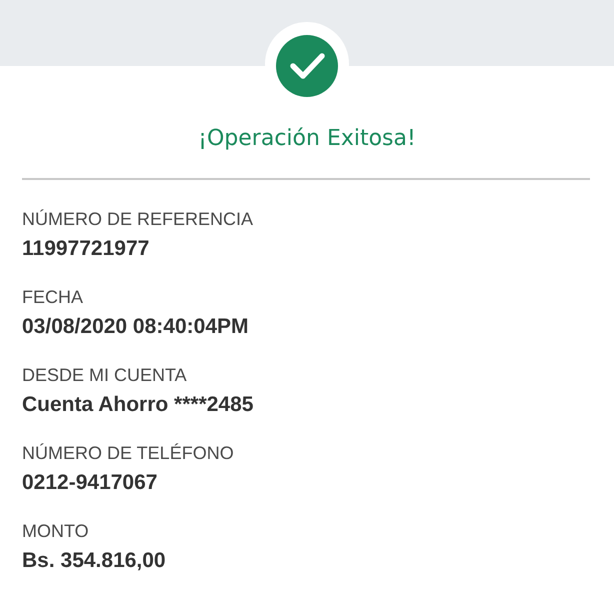  Describe the element at coordinates (53, 297) in the screenshot. I see `field-label: FECHA` at that location.